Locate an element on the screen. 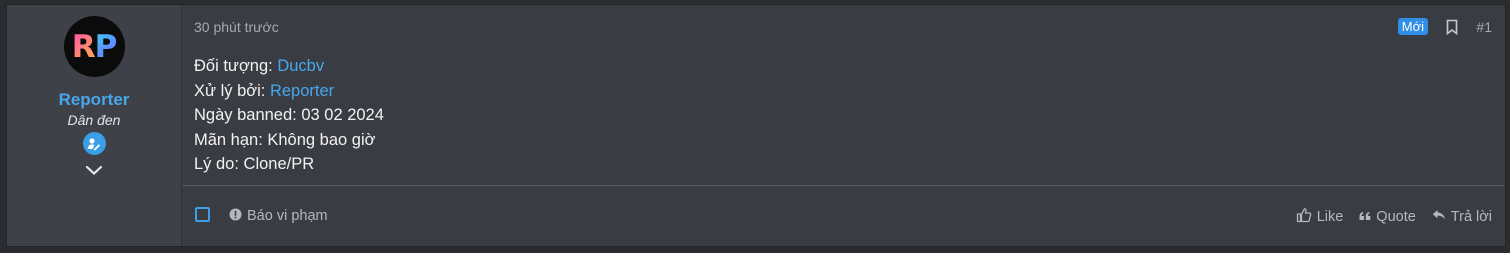 This screenshot has height=253, width=1510. select-checkbox is located at coordinates (202, 214).